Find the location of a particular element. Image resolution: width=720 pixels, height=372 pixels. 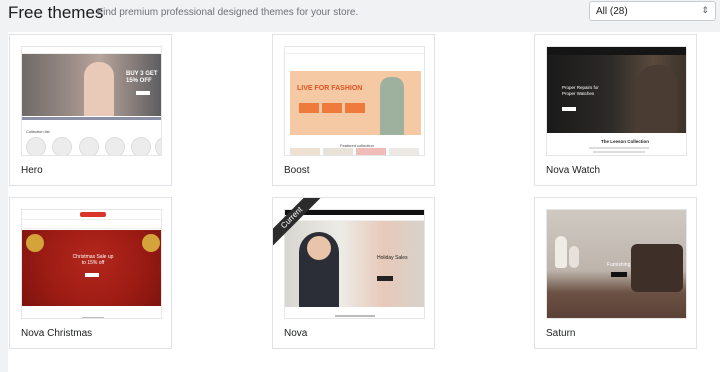

theme-name: Hero is located at coordinates (32, 170).